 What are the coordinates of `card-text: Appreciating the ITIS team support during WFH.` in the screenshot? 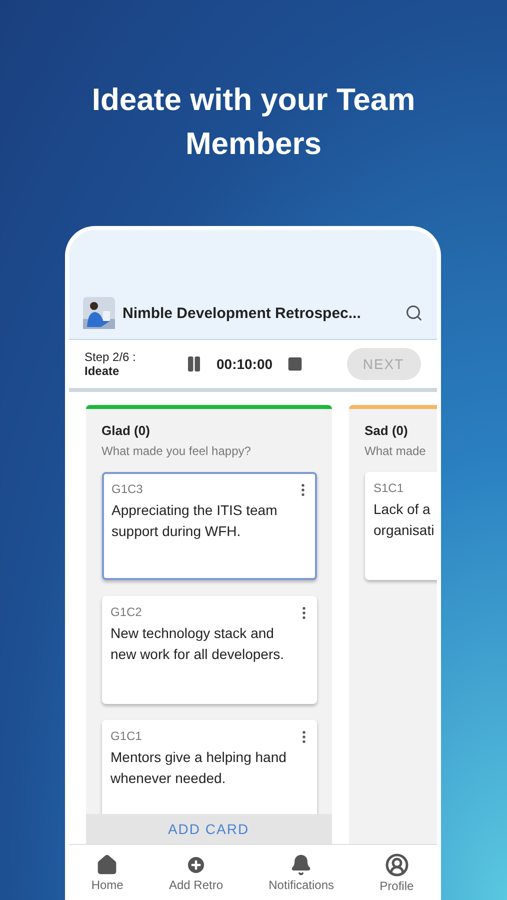 It's located at (195, 521).